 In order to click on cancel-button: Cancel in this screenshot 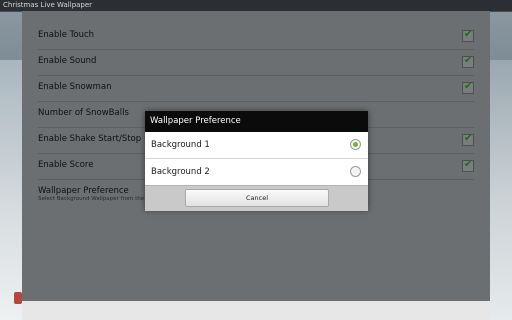, I will do `click(257, 198)`.